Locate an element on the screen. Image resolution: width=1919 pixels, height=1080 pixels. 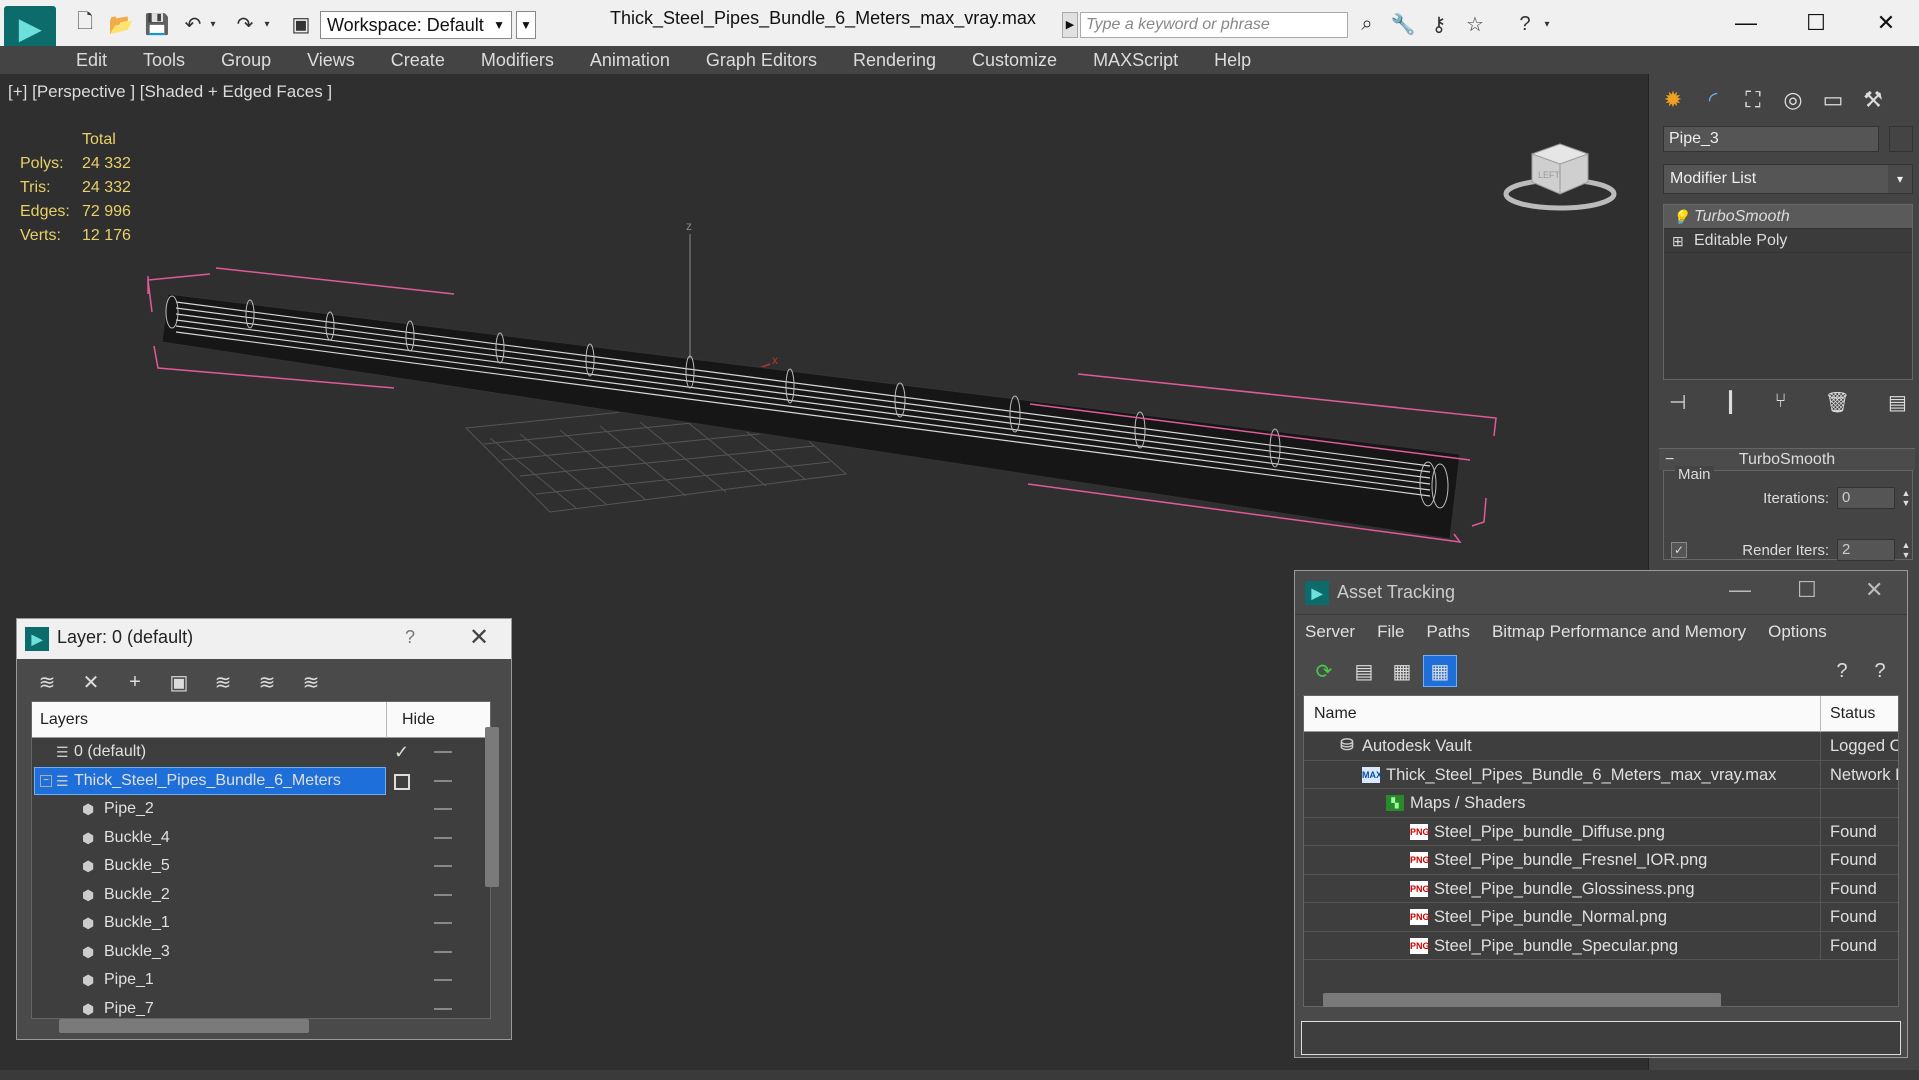
freeze-all-layers-icon: ≋ is located at coordinates (311, 682).